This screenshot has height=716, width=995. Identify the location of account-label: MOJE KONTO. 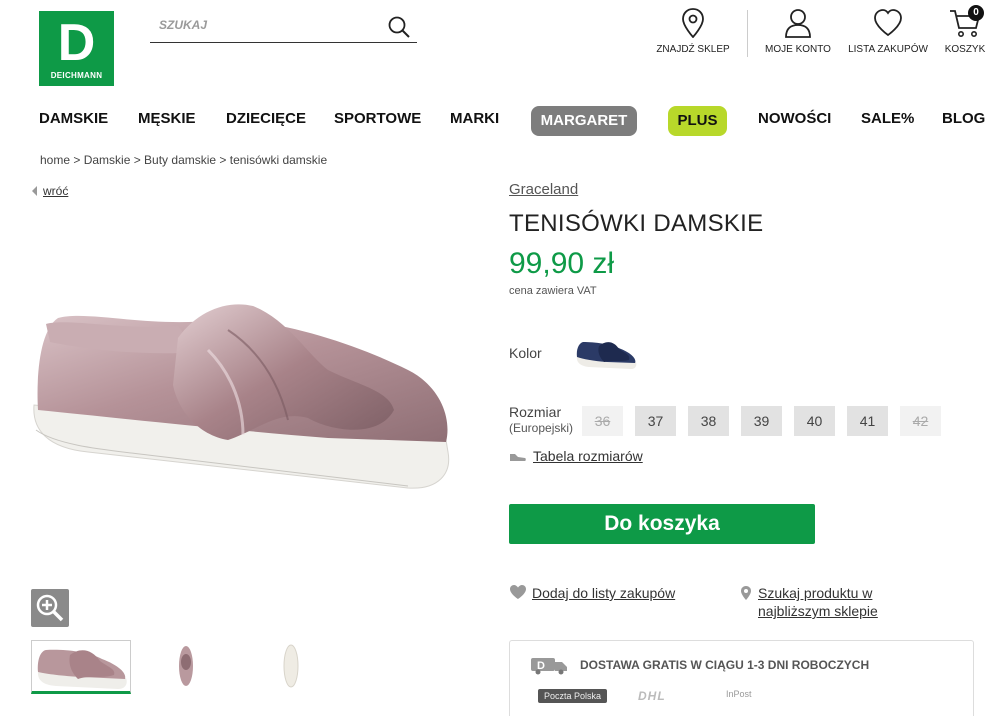
(798, 49).